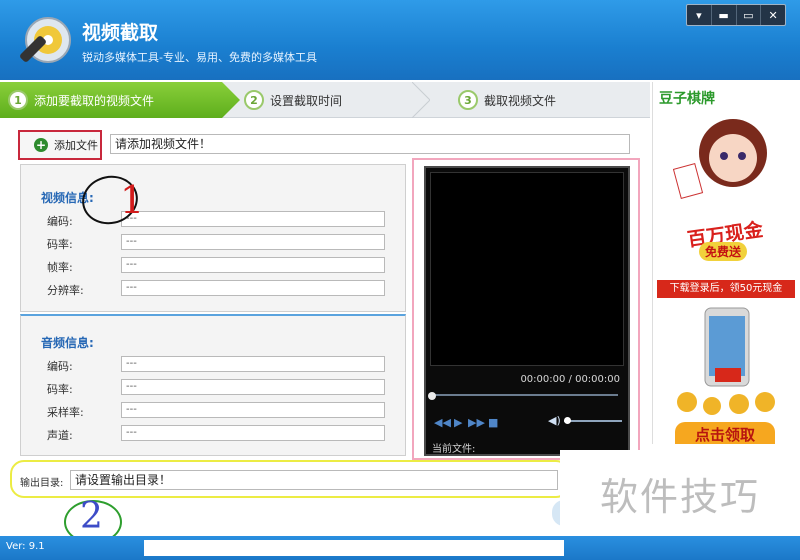  I want to click on video-bitrate-label: 码率:, so click(60, 244).